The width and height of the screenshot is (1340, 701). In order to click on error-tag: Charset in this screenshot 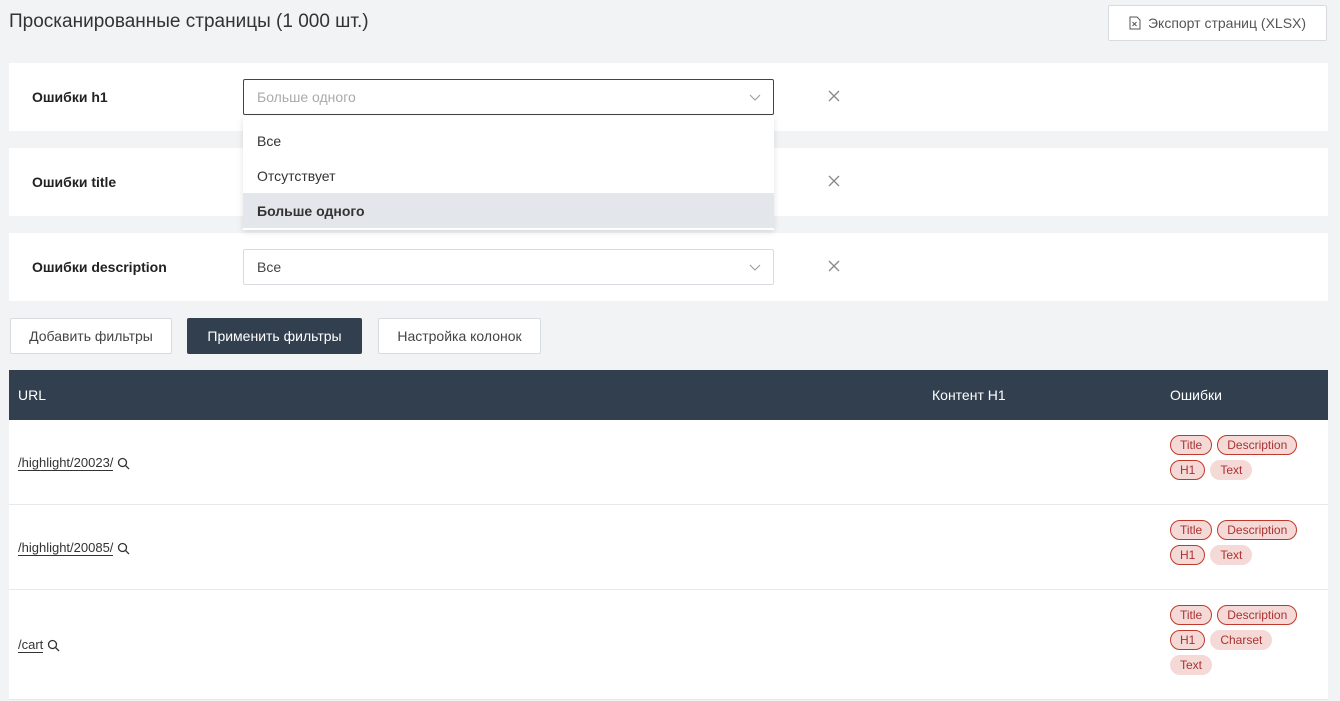, I will do `click(1241, 640)`.